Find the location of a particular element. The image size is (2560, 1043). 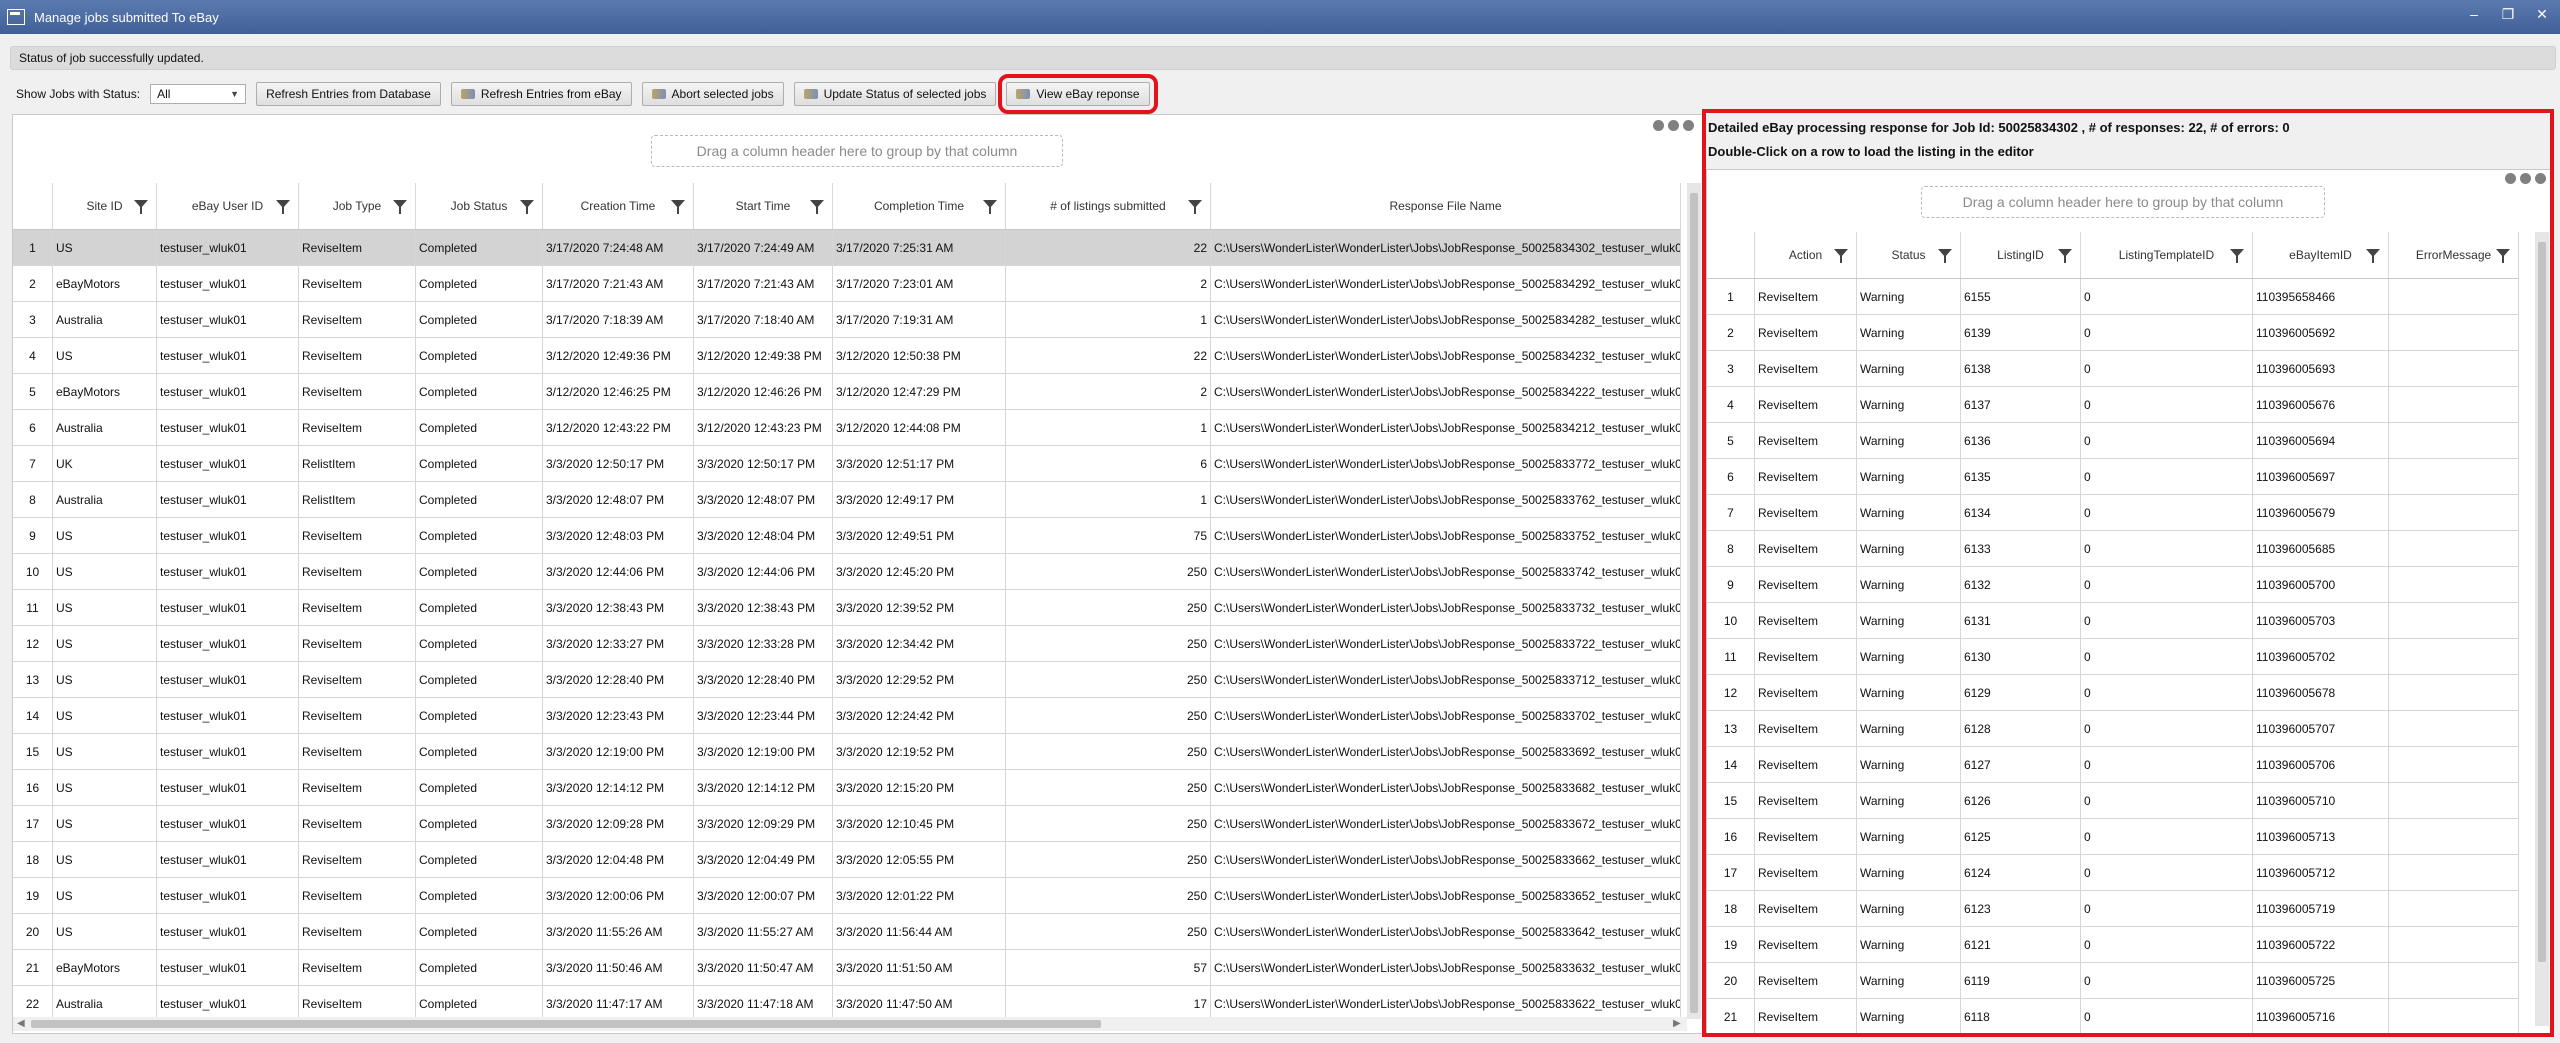

response-table-row: 5 ReviseItem Warning 6136 0 110396005694 is located at coordinates (2113, 441).